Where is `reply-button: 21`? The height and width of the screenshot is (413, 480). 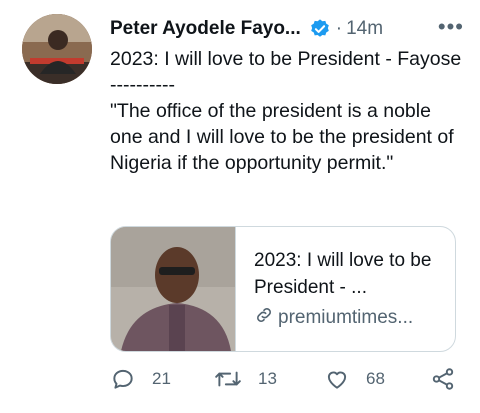 reply-button: 21 is located at coordinates (140, 379).